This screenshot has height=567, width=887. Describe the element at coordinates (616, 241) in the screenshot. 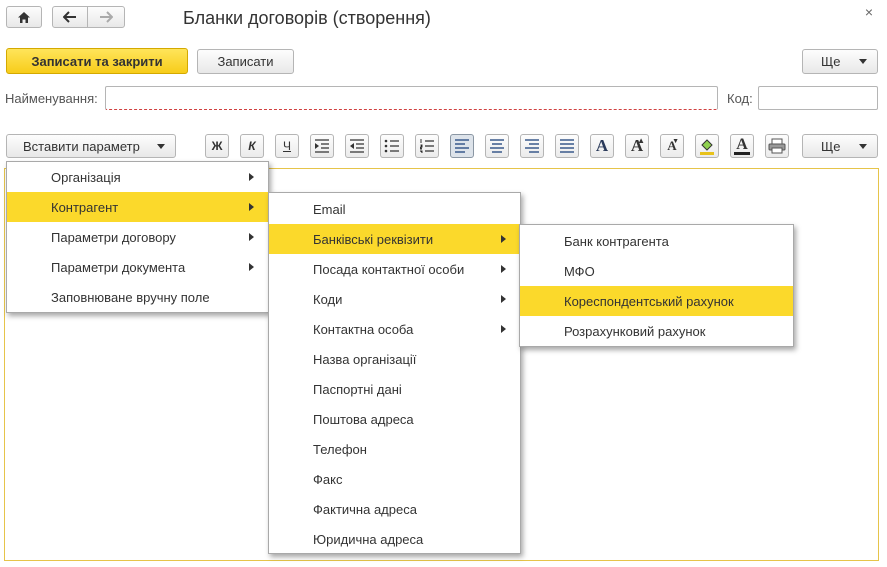

I see `menu-item-label: Банк контрагента` at that location.